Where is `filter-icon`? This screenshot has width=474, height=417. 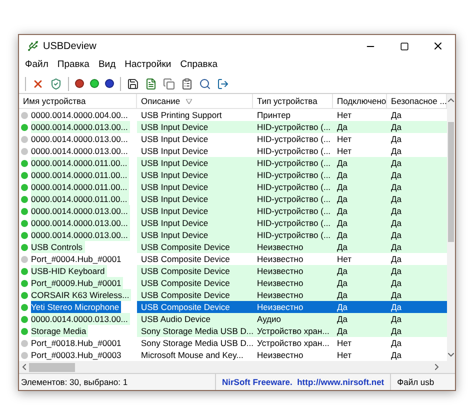 filter-icon is located at coordinates (189, 101).